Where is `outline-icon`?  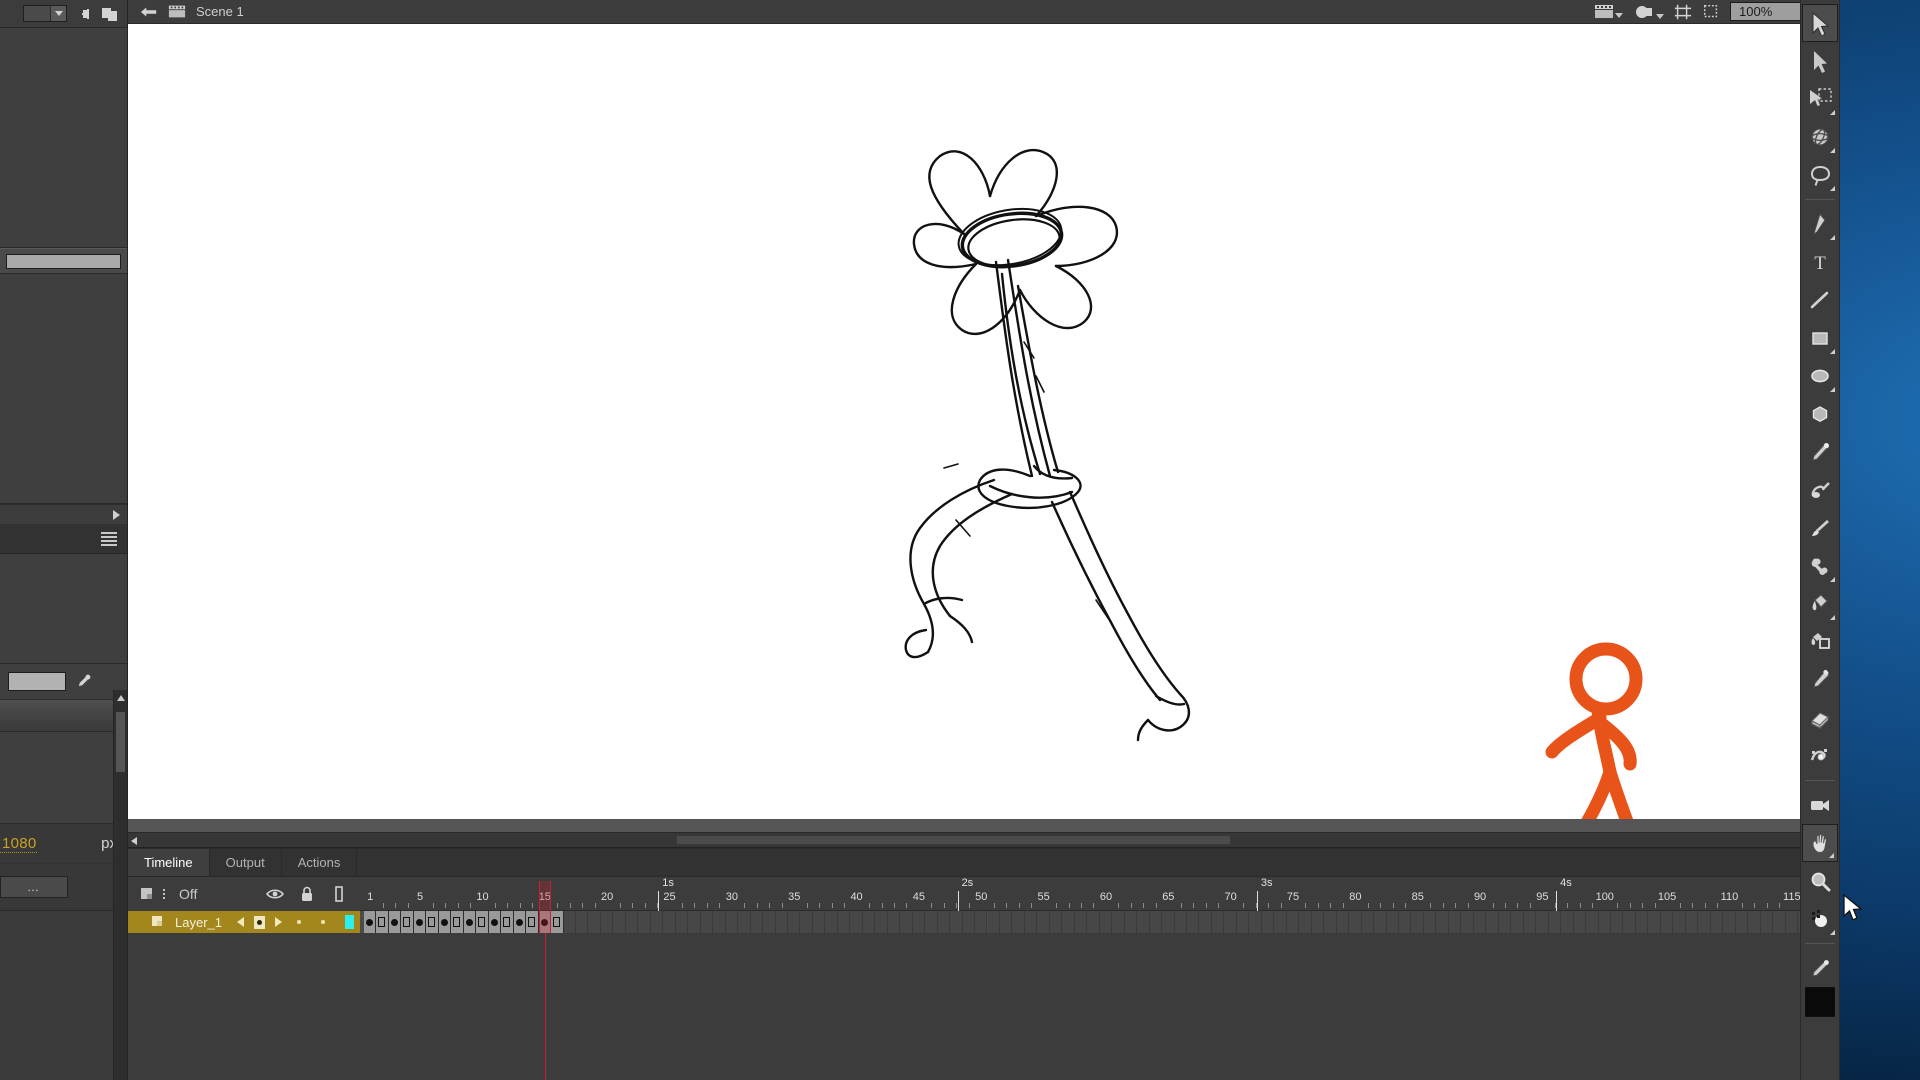
outline-icon is located at coordinates (339, 894).